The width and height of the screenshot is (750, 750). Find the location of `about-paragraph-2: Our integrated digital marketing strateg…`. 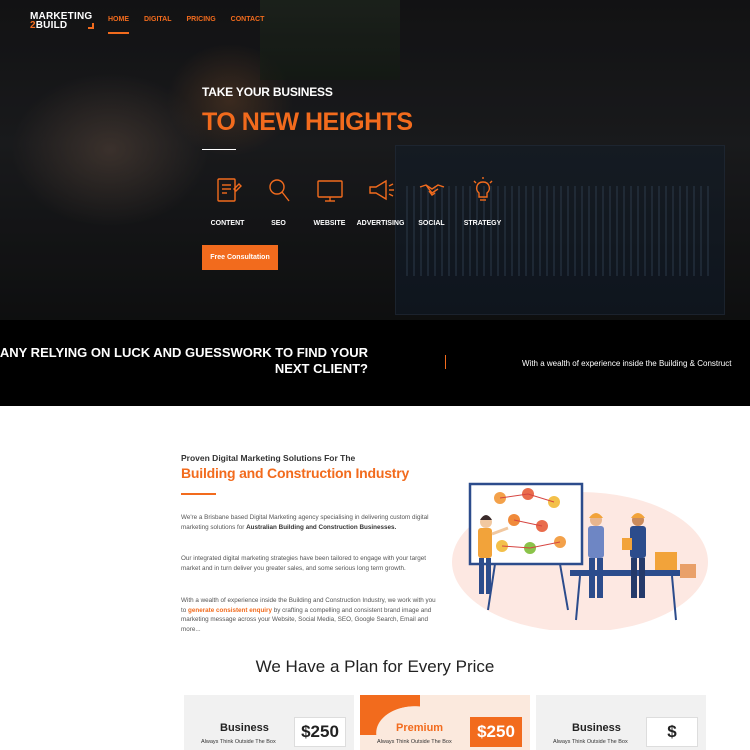

about-paragraph-2: Our integrated digital marketing strateg… is located at coordinates (304, 563).